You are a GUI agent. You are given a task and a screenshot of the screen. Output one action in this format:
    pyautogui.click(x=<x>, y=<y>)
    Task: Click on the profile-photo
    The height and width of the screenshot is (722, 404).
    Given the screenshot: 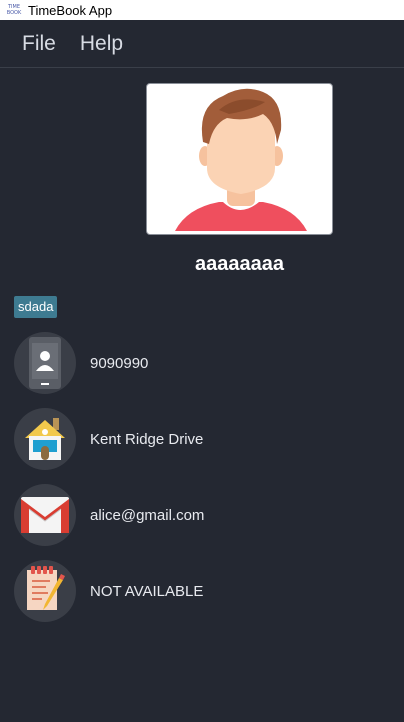 What is the action you would take?
    pyautogui.click(x=239, y=159)
    